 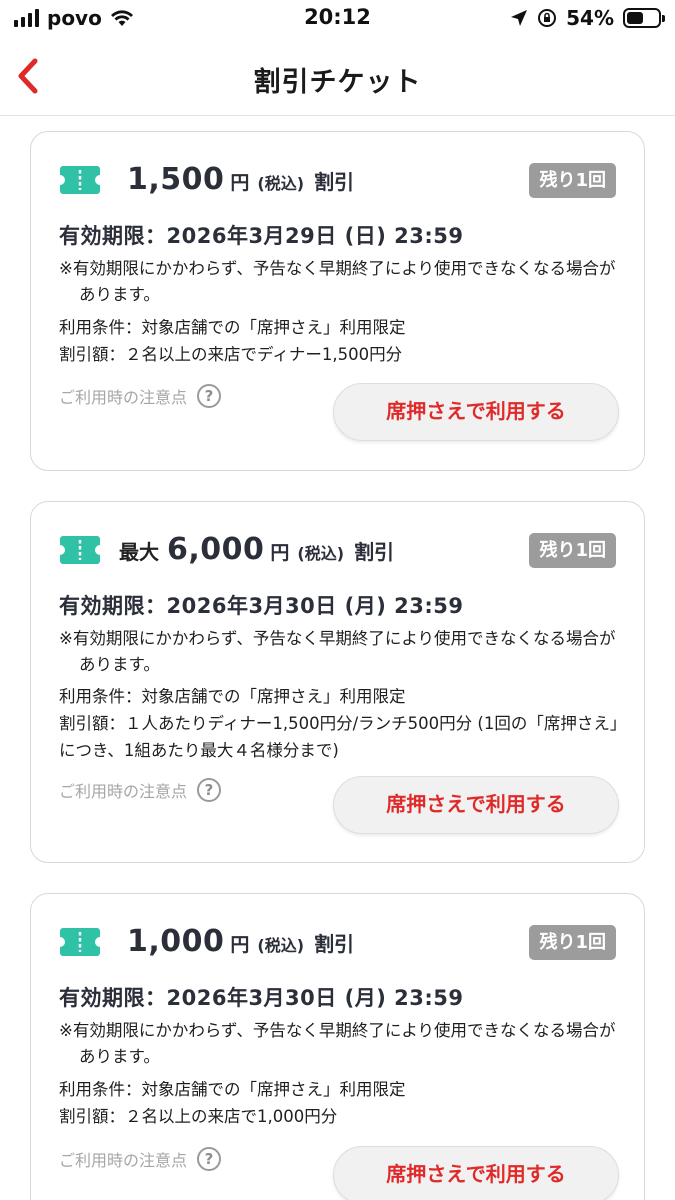 I want to click on status-right: 54%, so click(x=587, y=18).